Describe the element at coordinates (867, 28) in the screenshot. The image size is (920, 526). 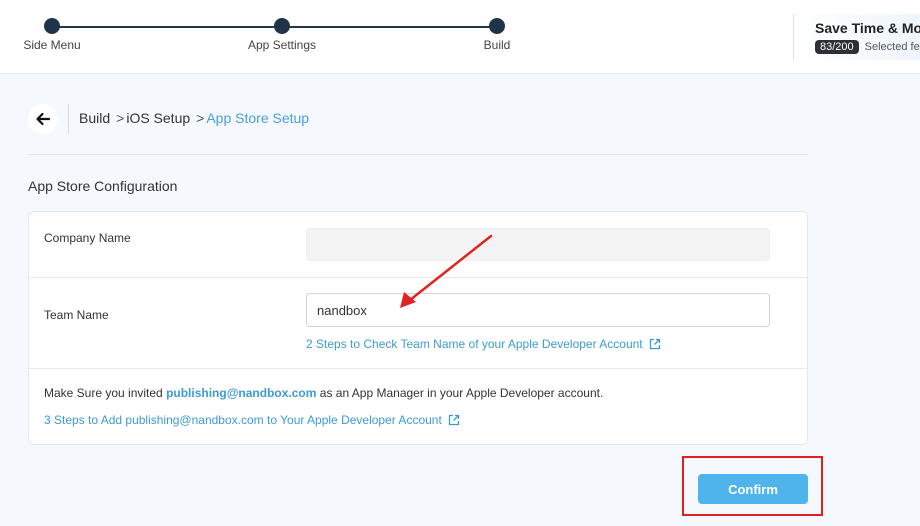
I see `promo-title: Save Time & More` at that location.